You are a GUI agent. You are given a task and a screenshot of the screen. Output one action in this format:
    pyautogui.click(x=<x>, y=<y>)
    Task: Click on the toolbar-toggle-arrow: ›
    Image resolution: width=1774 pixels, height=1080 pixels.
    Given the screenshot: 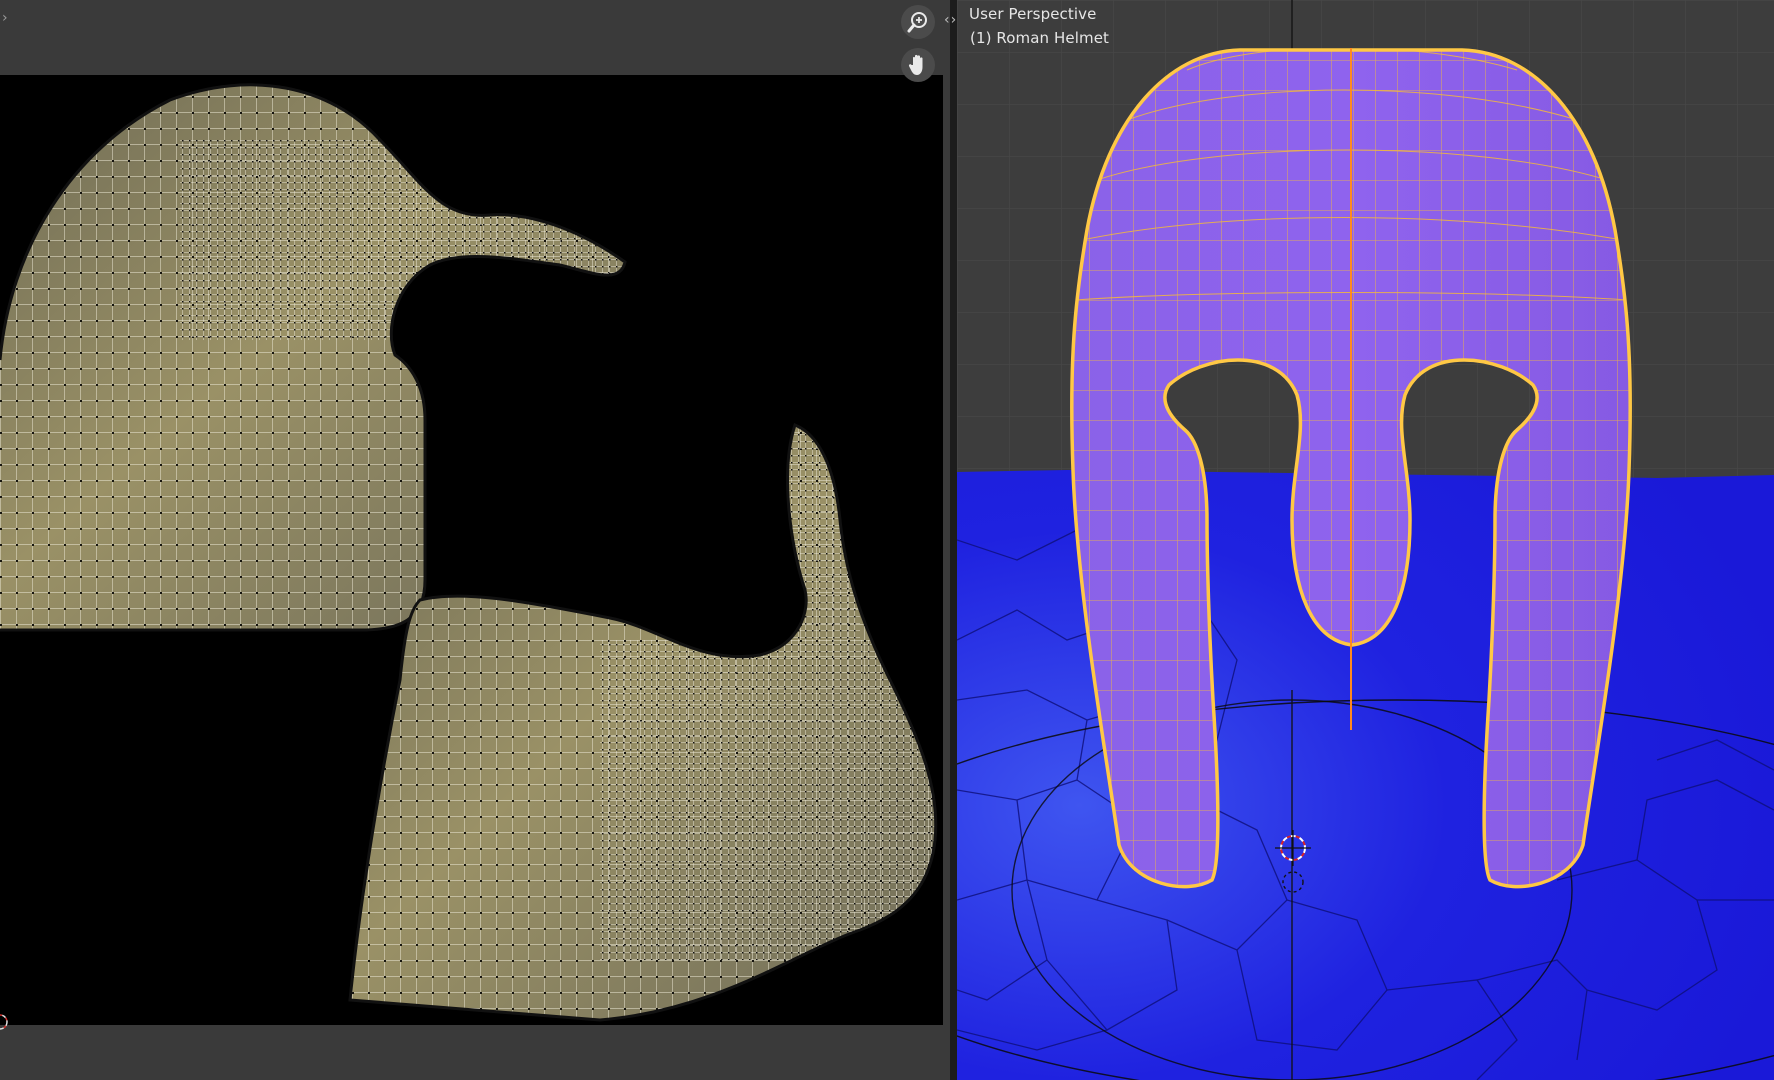 What is the action you would take?
    pyautogui.click(x=5, y=18)
    